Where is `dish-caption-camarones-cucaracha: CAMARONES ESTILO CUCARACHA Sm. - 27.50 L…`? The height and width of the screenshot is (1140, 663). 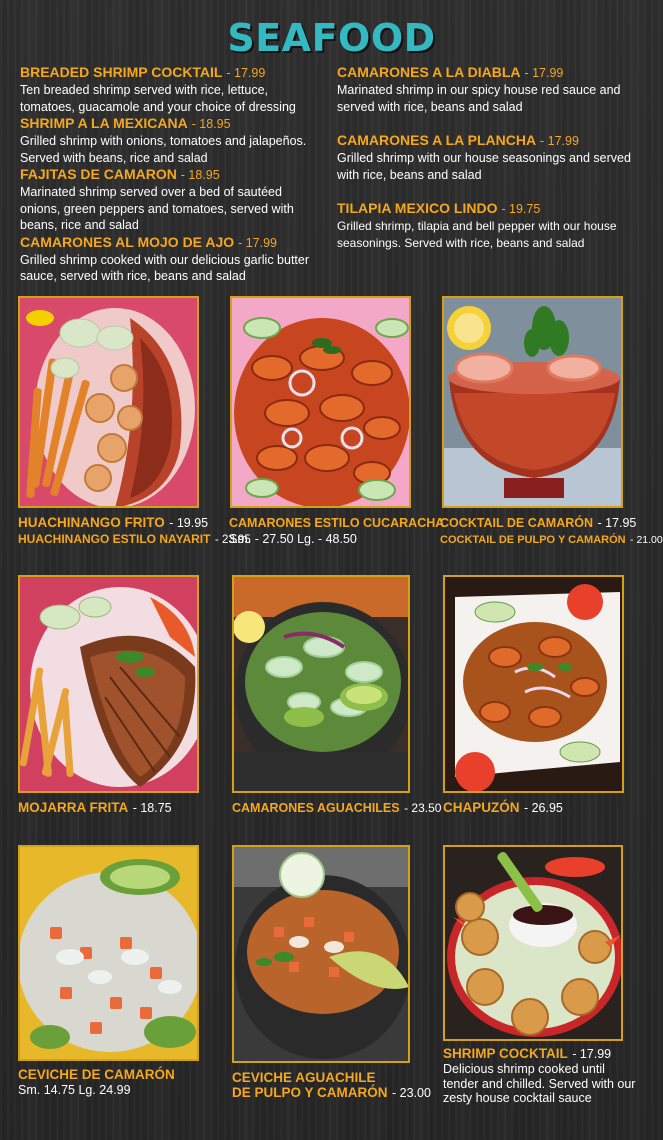 dish-caption-camarones-cucaracha: CAMARONES ESTILO CUCARACHA Sm. - 27.50 L… is located at coordinates (336, 531).